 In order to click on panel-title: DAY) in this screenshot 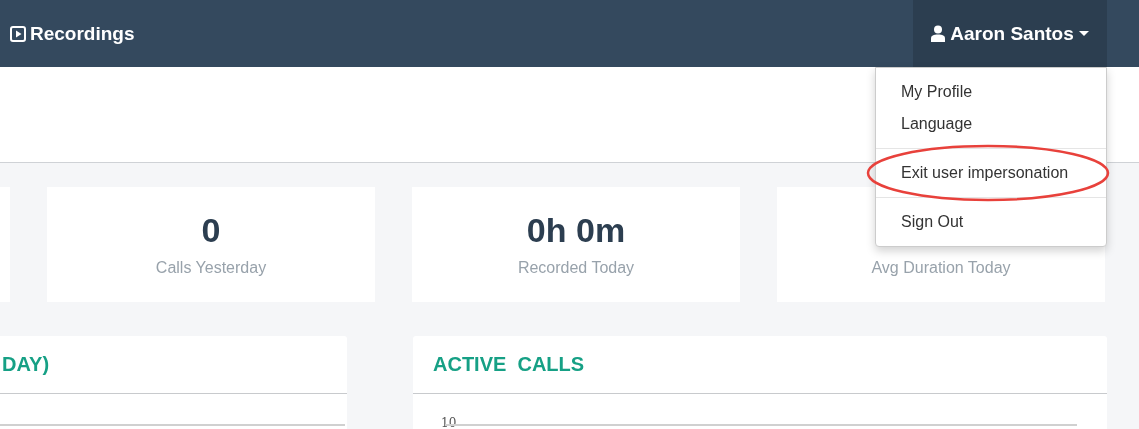, I will do `click(26, 364)`.